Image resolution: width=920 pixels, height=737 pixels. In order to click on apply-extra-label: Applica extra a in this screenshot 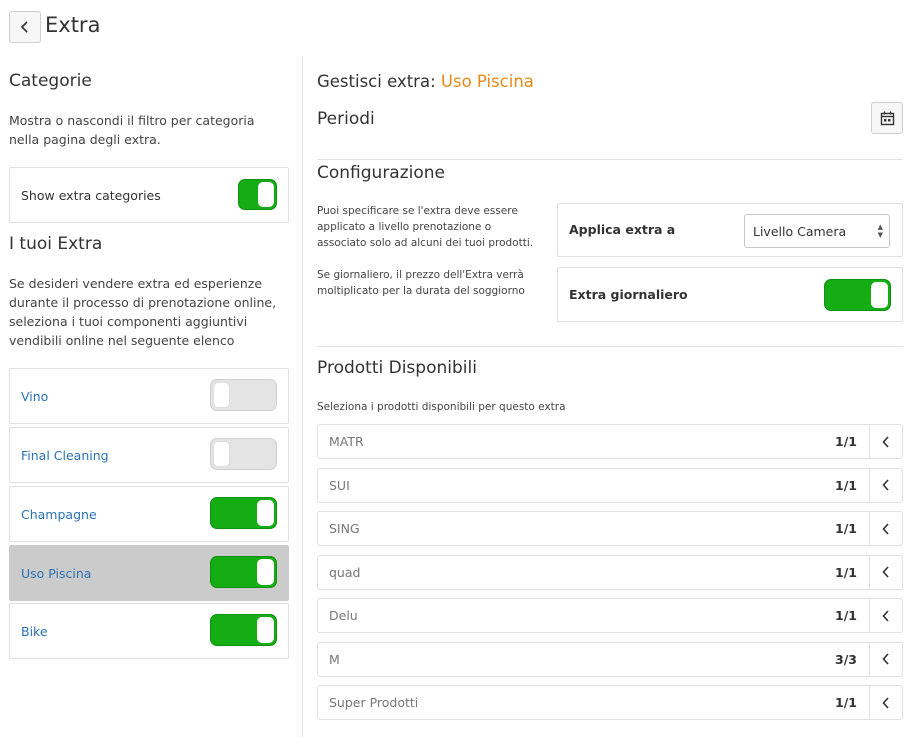, I will do `click(622, 229)`.